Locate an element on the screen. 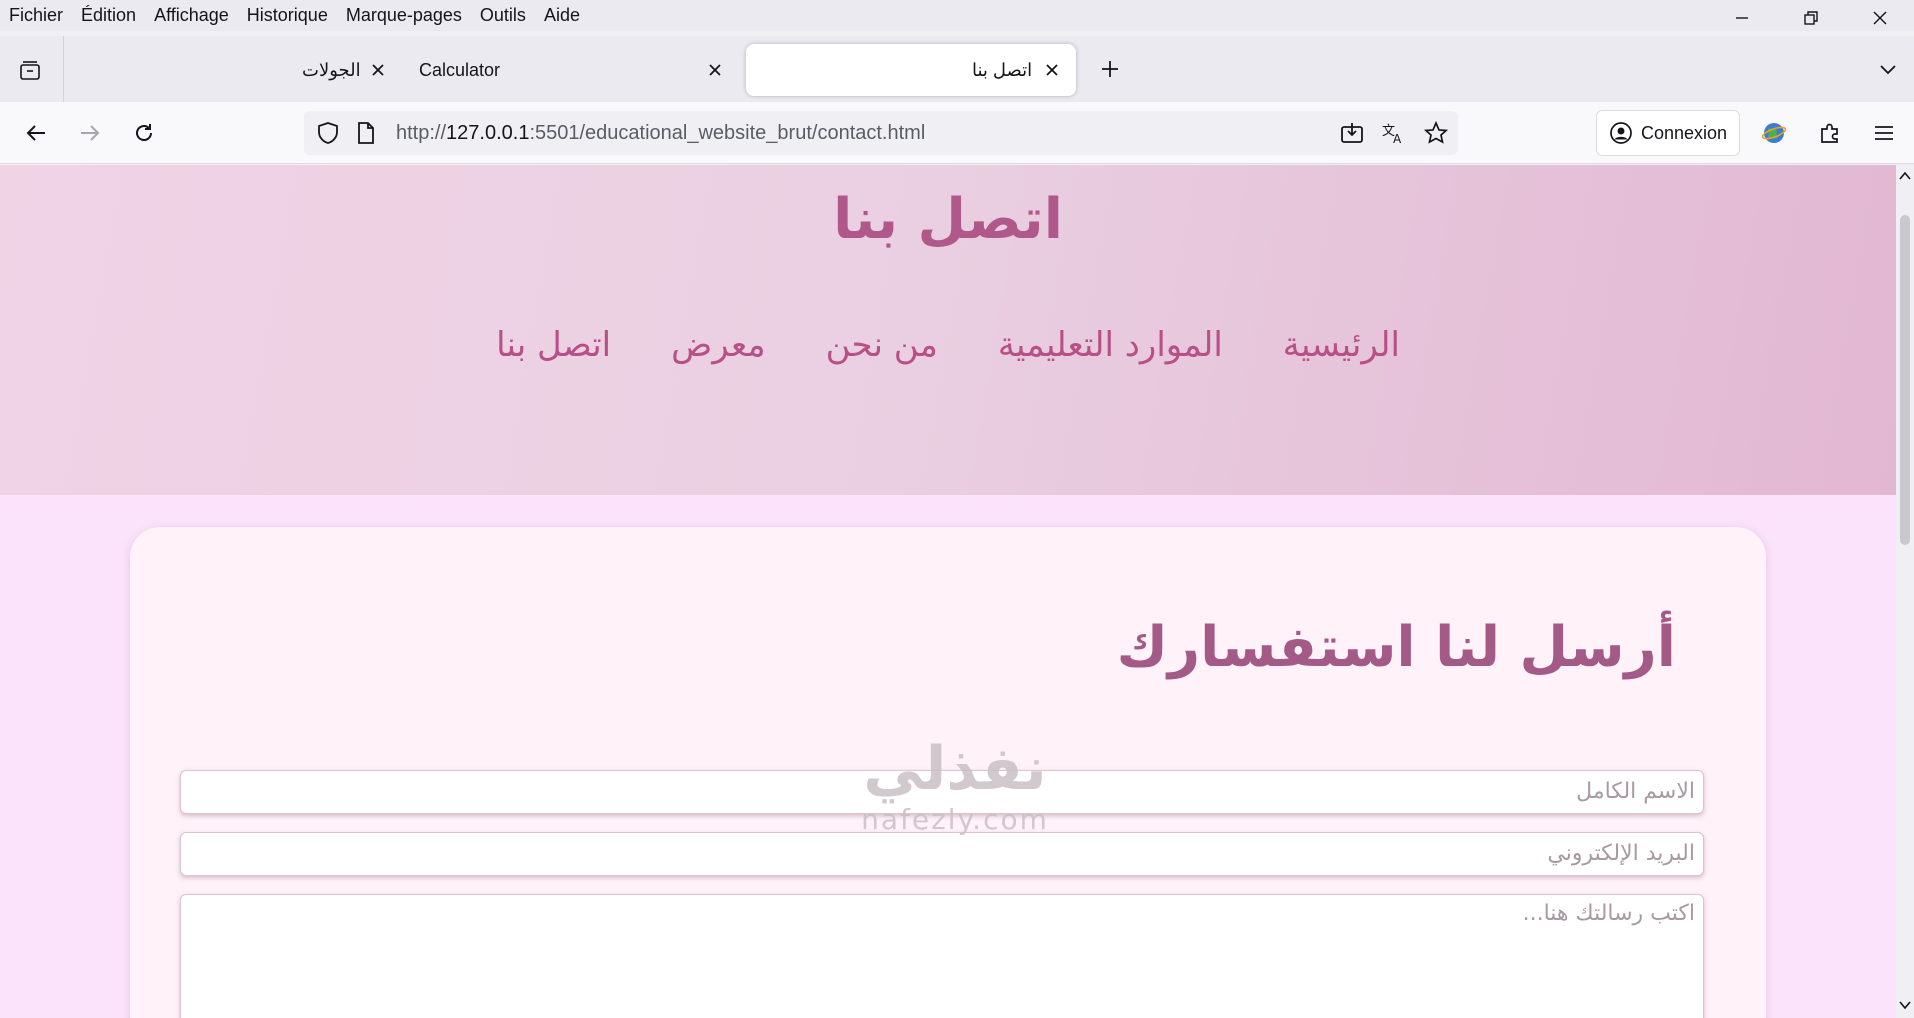 The width and height of the screenshot is (1914, 1018). tab-strip: الجولات Calculator اتصل بنا is located at coordinates (957, 69).